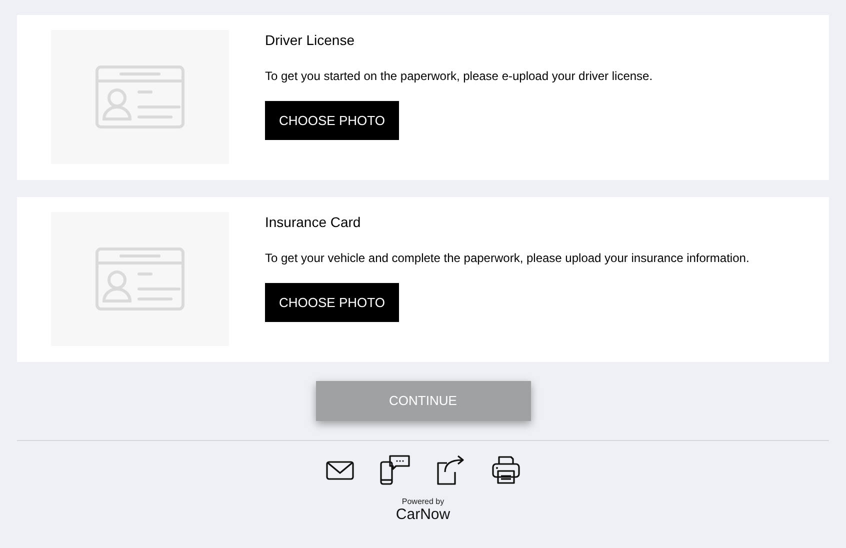 The width and height of the screenshot is (846, 548). I want to click on document-title: Insurance Card, so click(313, 222).